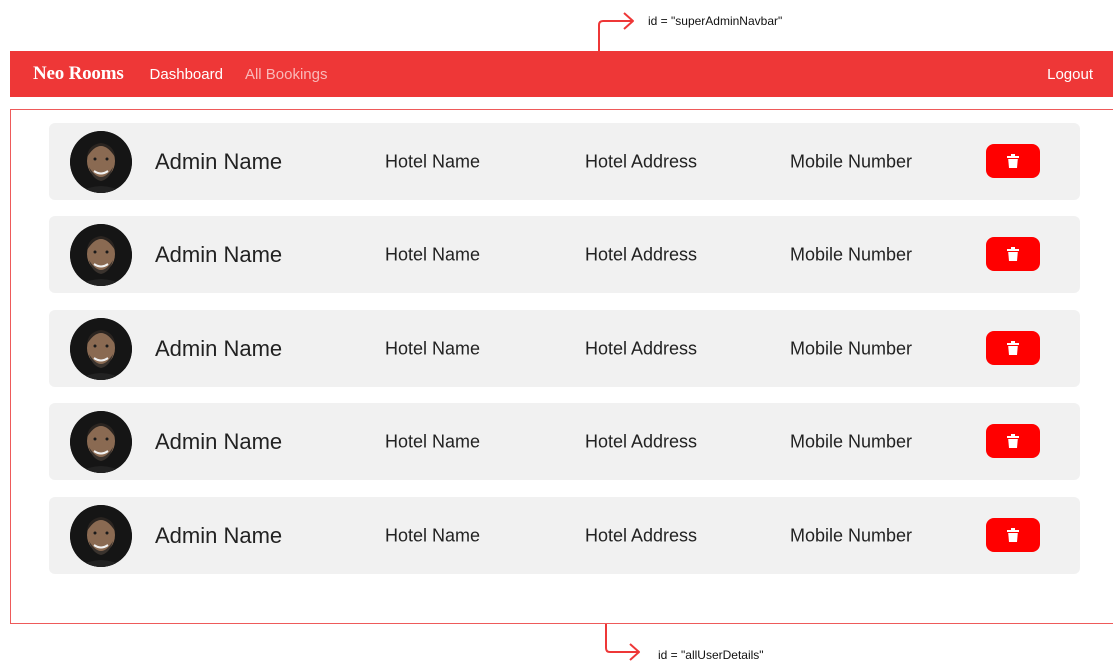 The height and width of the screenshot is (668, 1113). Describe the element at coordinates (286, 74) in the screenshot. I see `nav-link-all-bookings: All Bookings` at that location.